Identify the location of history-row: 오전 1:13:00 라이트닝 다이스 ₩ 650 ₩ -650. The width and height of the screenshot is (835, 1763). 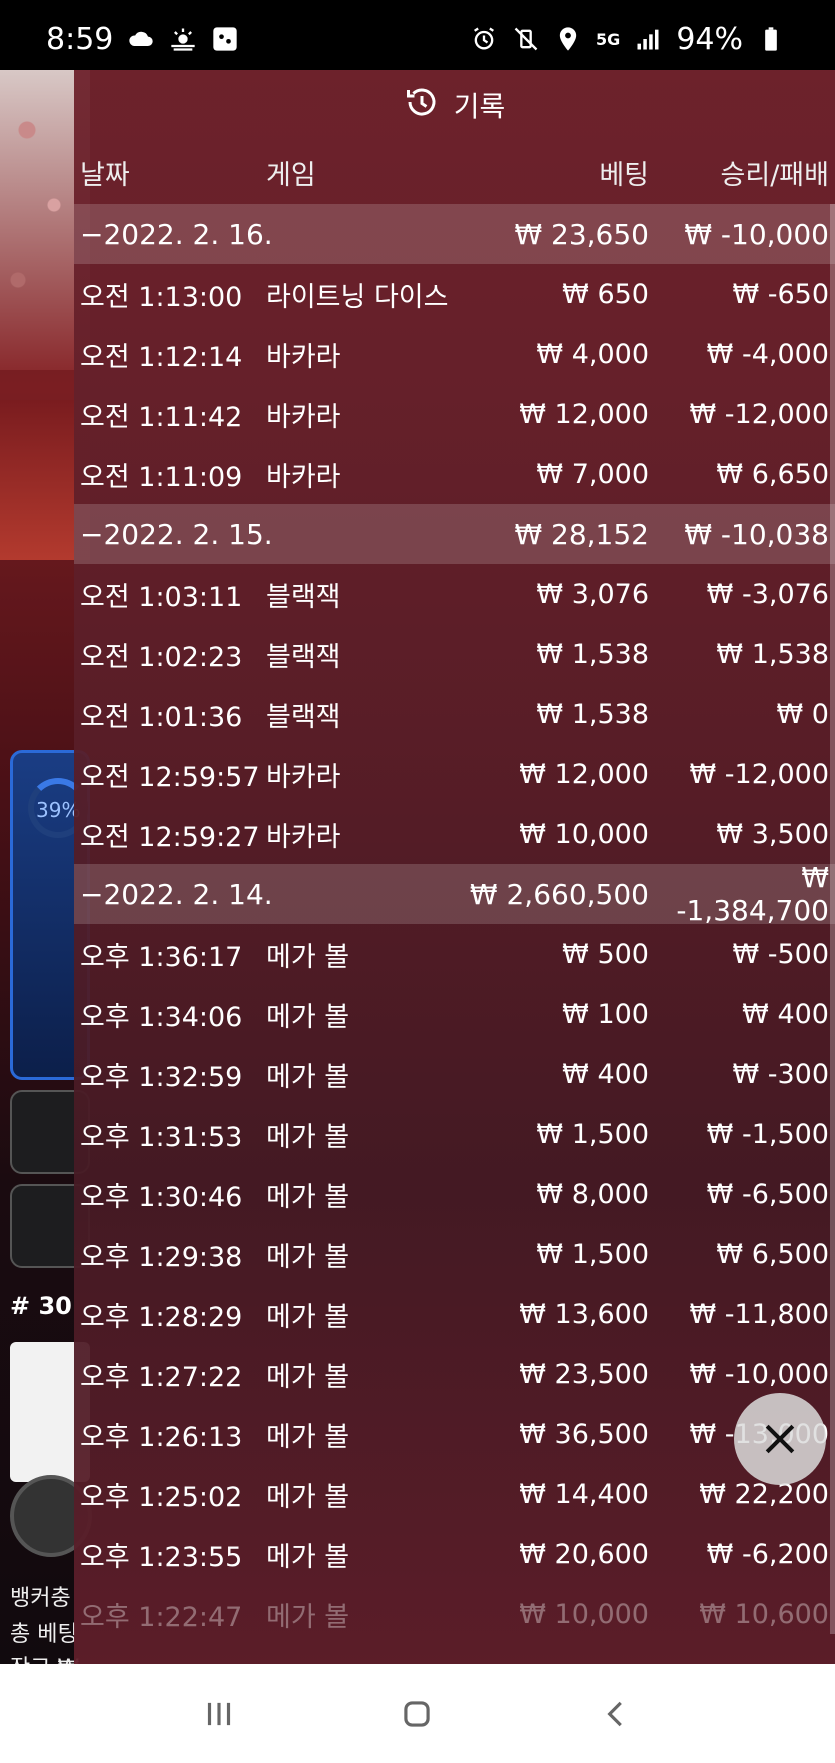
(454, 294).